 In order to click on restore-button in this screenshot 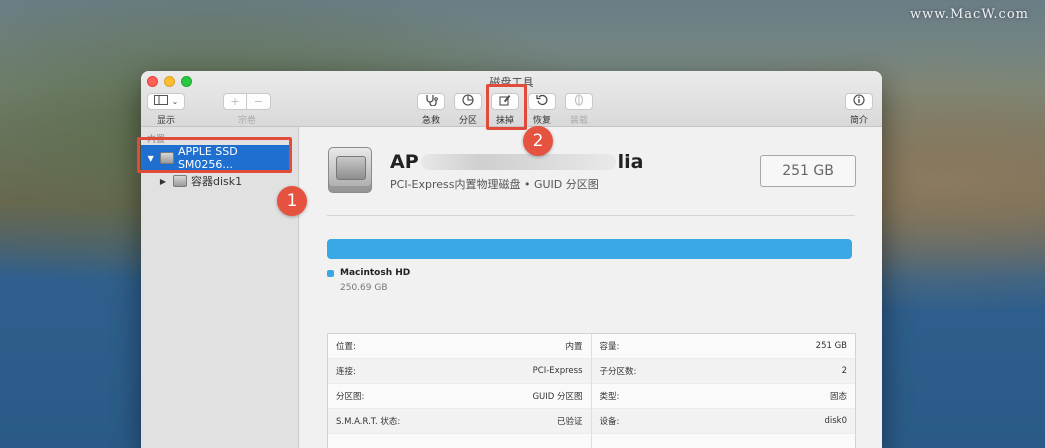, I will do `click(542, 101)`.